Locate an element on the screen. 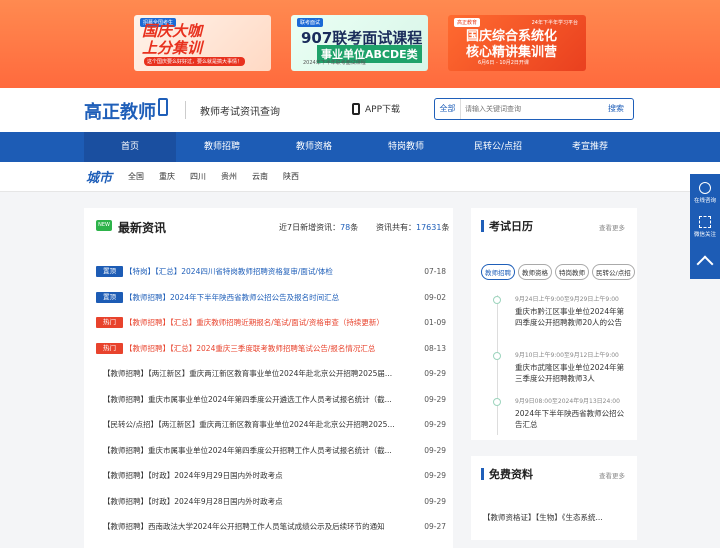 The image size is (720, 548). news-item: 置顶 【特岗】【汇总】2024四川省特岗教师招聘资格复审/面试/体检 07-18 is located at coordinates (271, 277).